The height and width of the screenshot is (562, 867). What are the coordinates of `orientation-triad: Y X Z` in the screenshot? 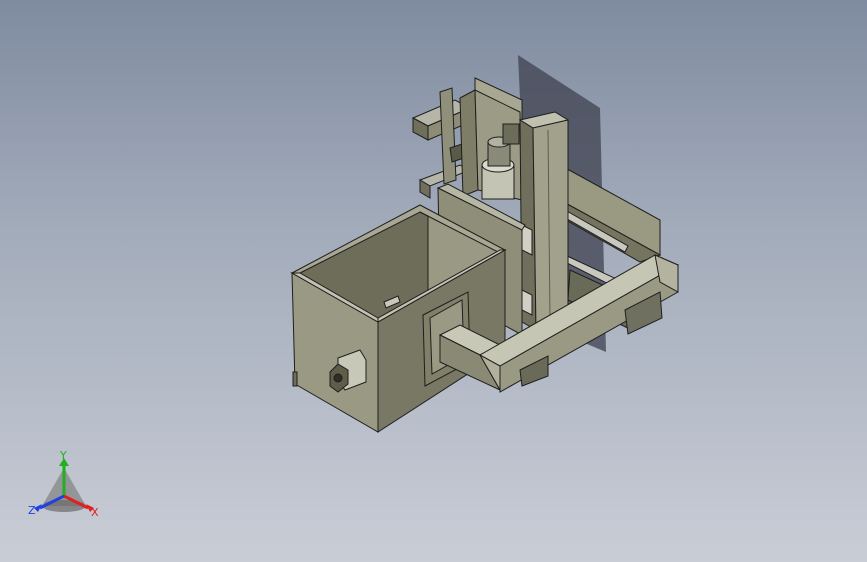 It's located at (64, 486).